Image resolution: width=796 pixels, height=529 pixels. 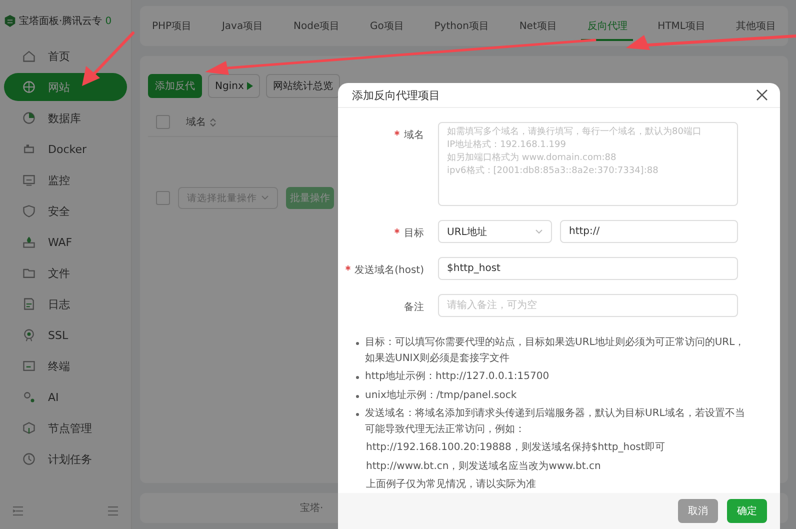 I want to click on tab: Python项目, so click(x=461, y=23).